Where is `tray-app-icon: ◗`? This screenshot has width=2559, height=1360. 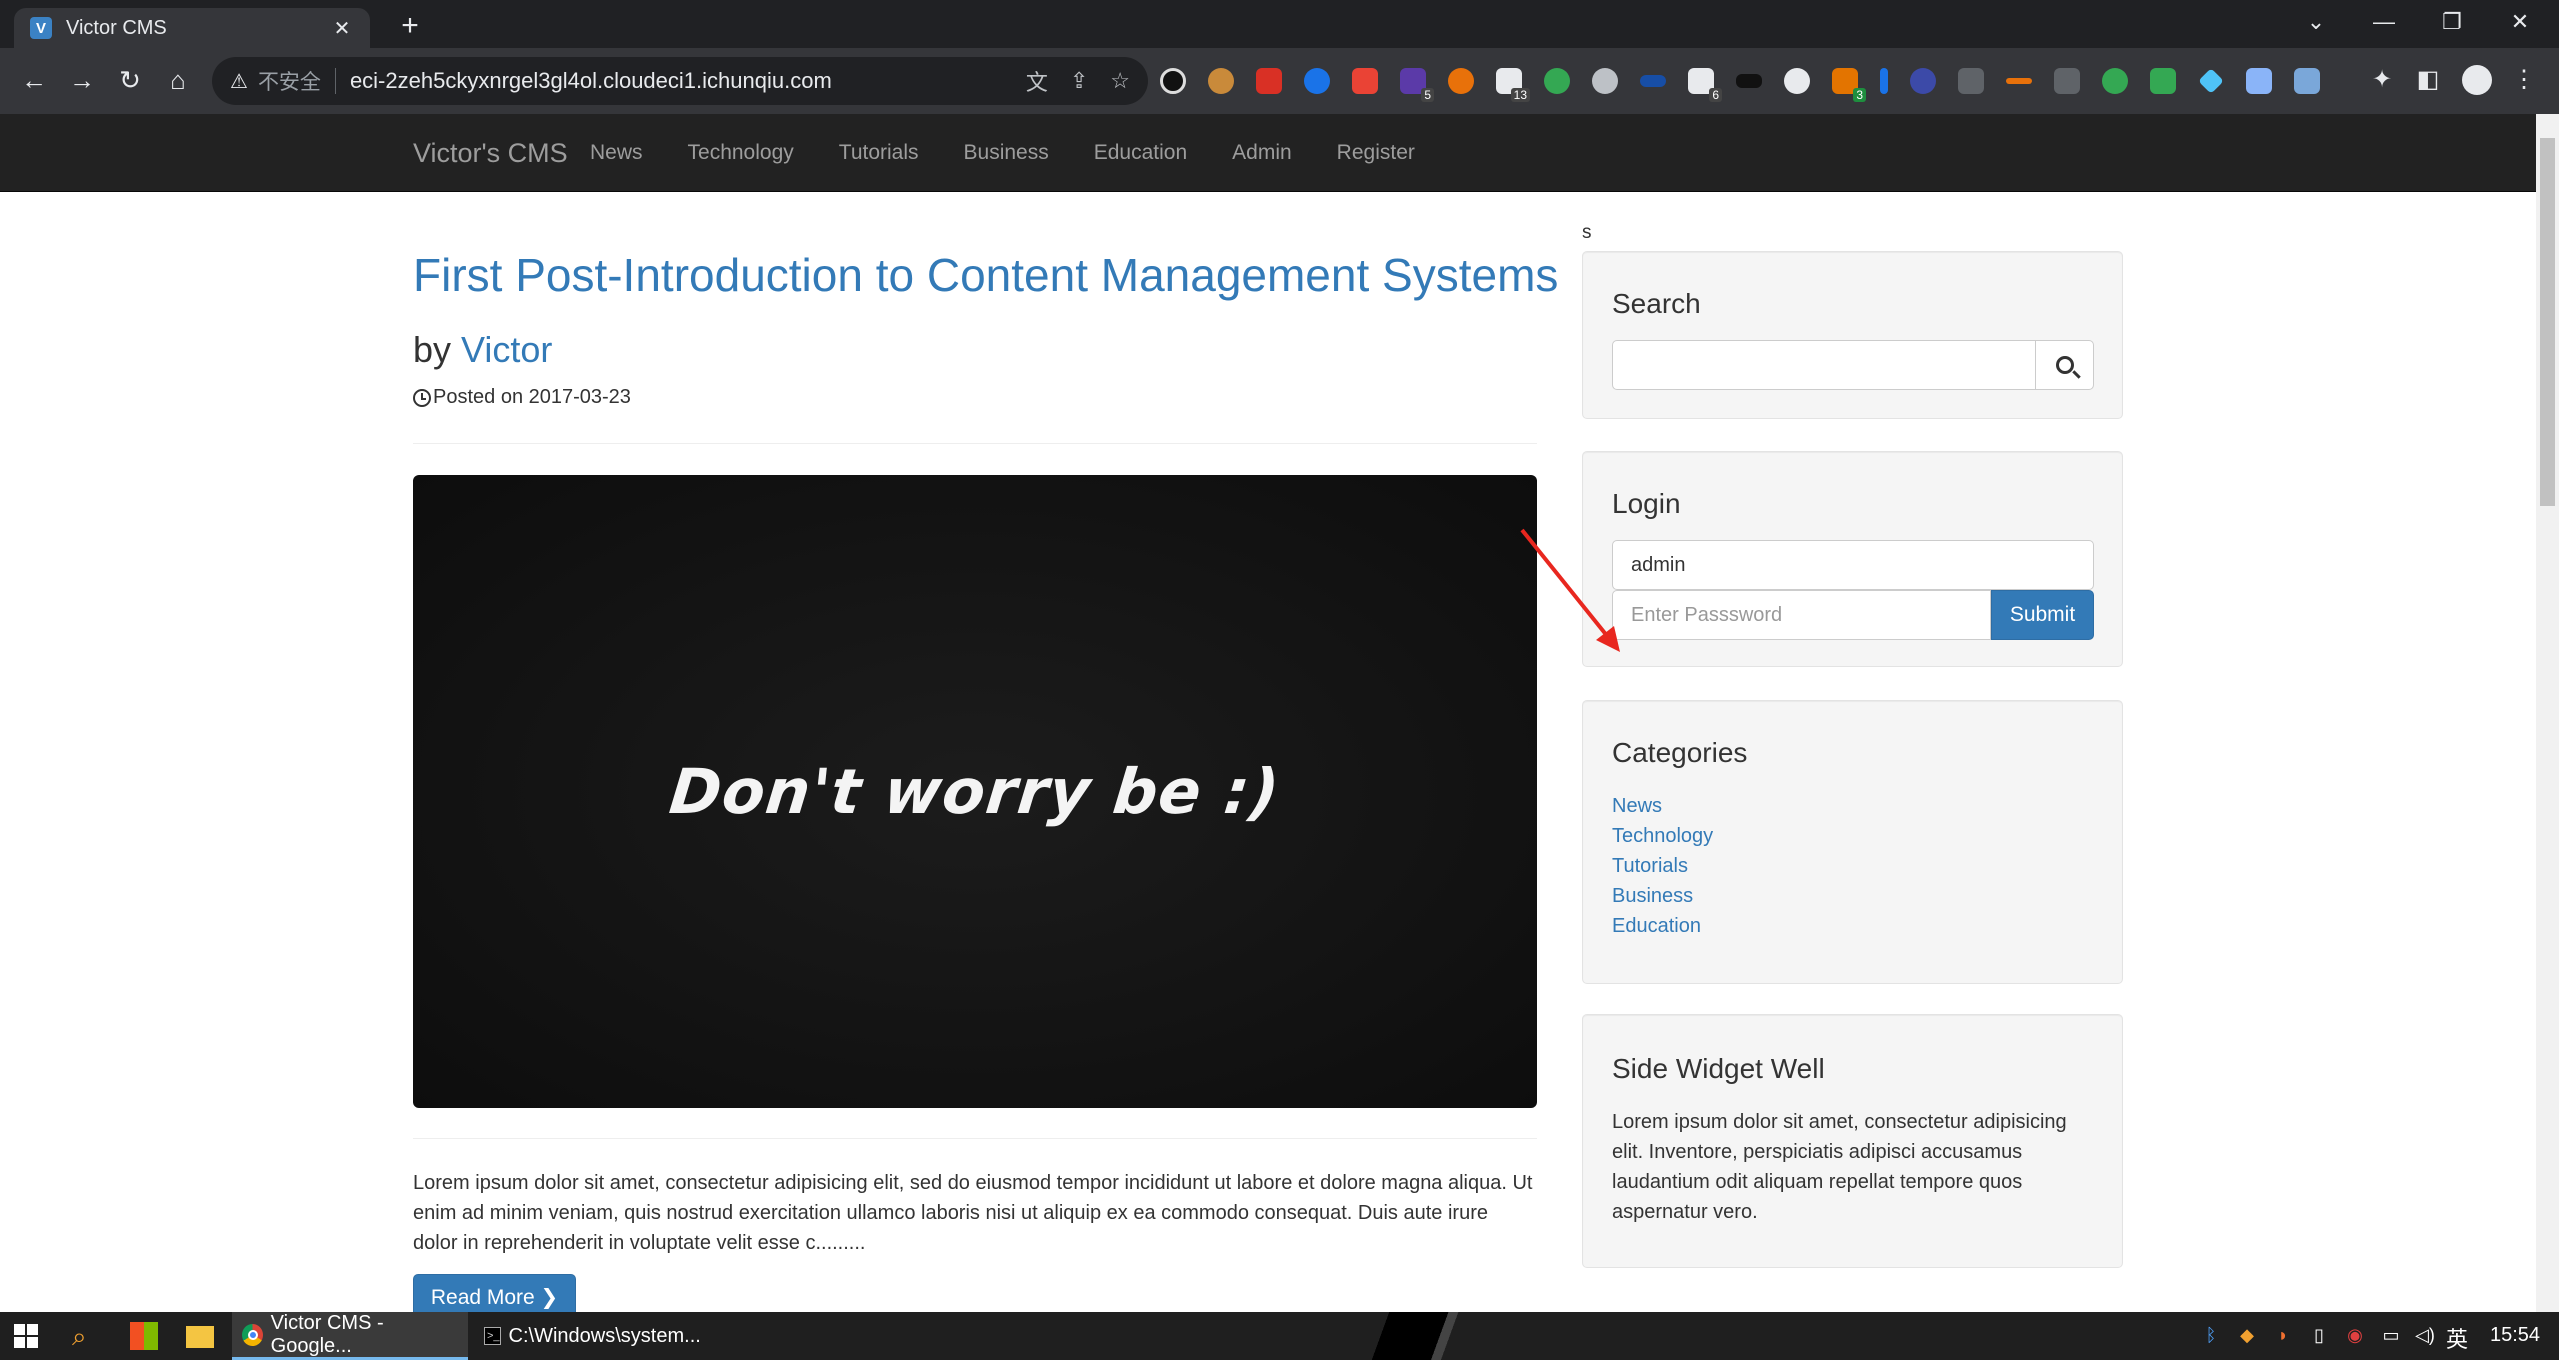
tray-app-icon: ◗ is located at coordinates (2283, 1335).